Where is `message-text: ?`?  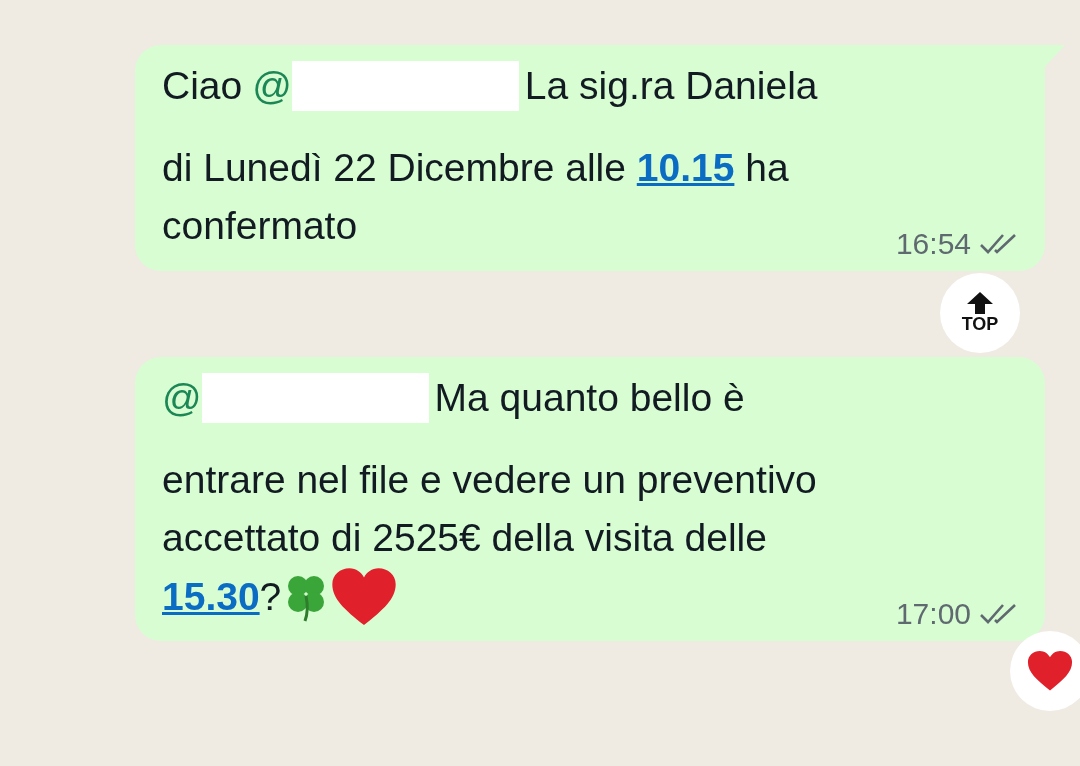 message-text: ? is located at coordinates (270, 596).